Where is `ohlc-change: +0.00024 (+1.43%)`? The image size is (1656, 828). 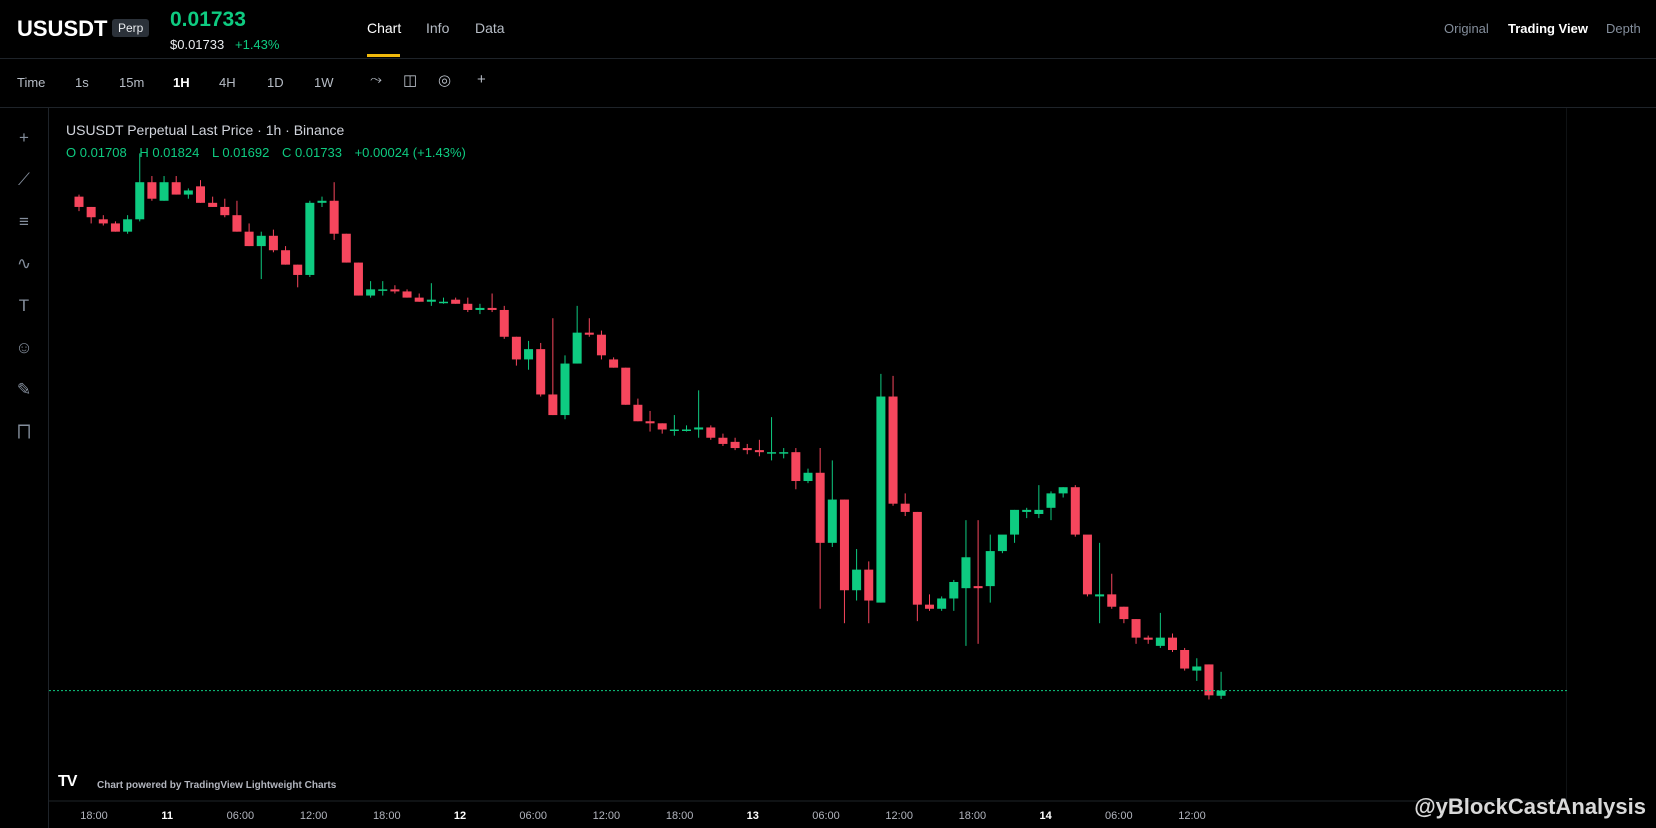 ohlc-change: +0.00024 (+1.43%) is located at coordinates (410, 152).